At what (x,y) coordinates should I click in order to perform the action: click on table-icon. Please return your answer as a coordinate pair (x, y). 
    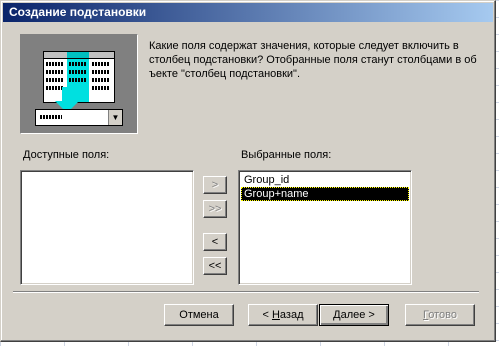
    Looking at the image, I should click on (79, 77).